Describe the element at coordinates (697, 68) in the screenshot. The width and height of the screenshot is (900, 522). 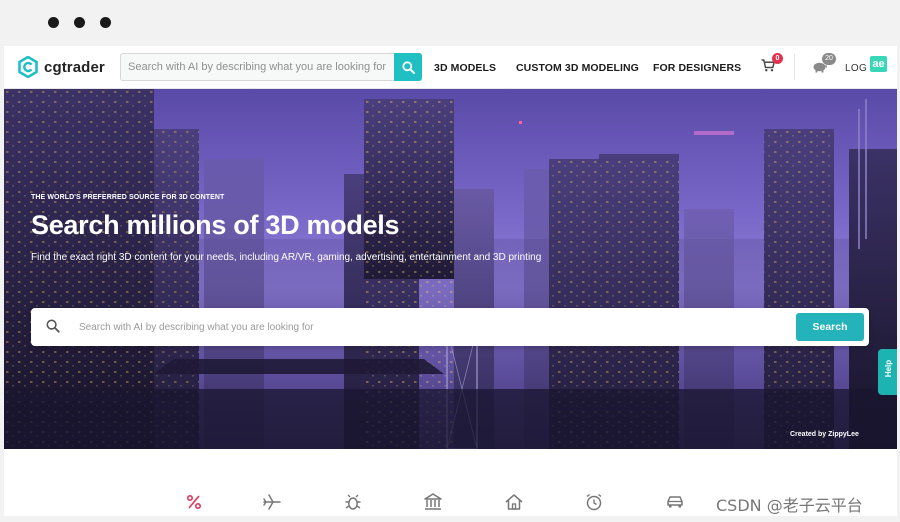
I see `nav-link-for-designers: FOR DESIGNERS` at that location.